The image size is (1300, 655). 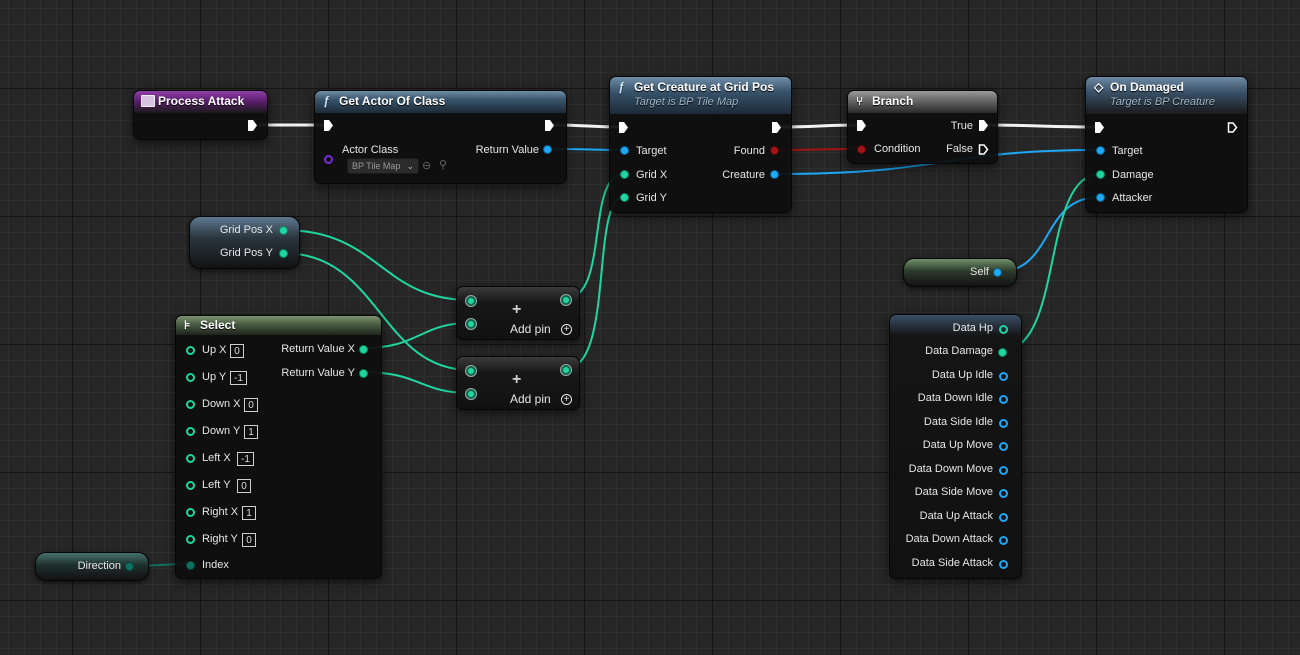 I want to click on grid-y-pin, so click(x=624, y=197).